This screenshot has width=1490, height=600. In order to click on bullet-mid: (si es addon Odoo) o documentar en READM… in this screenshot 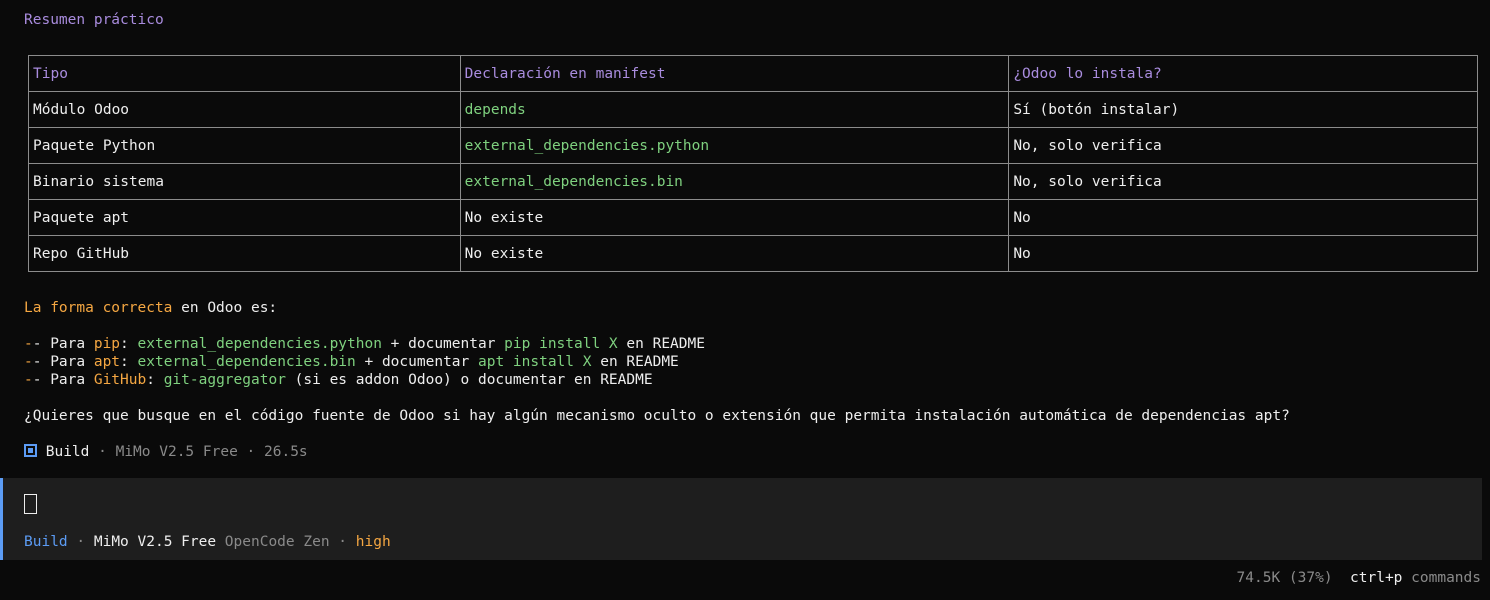, I will do `click(469, 380)`.